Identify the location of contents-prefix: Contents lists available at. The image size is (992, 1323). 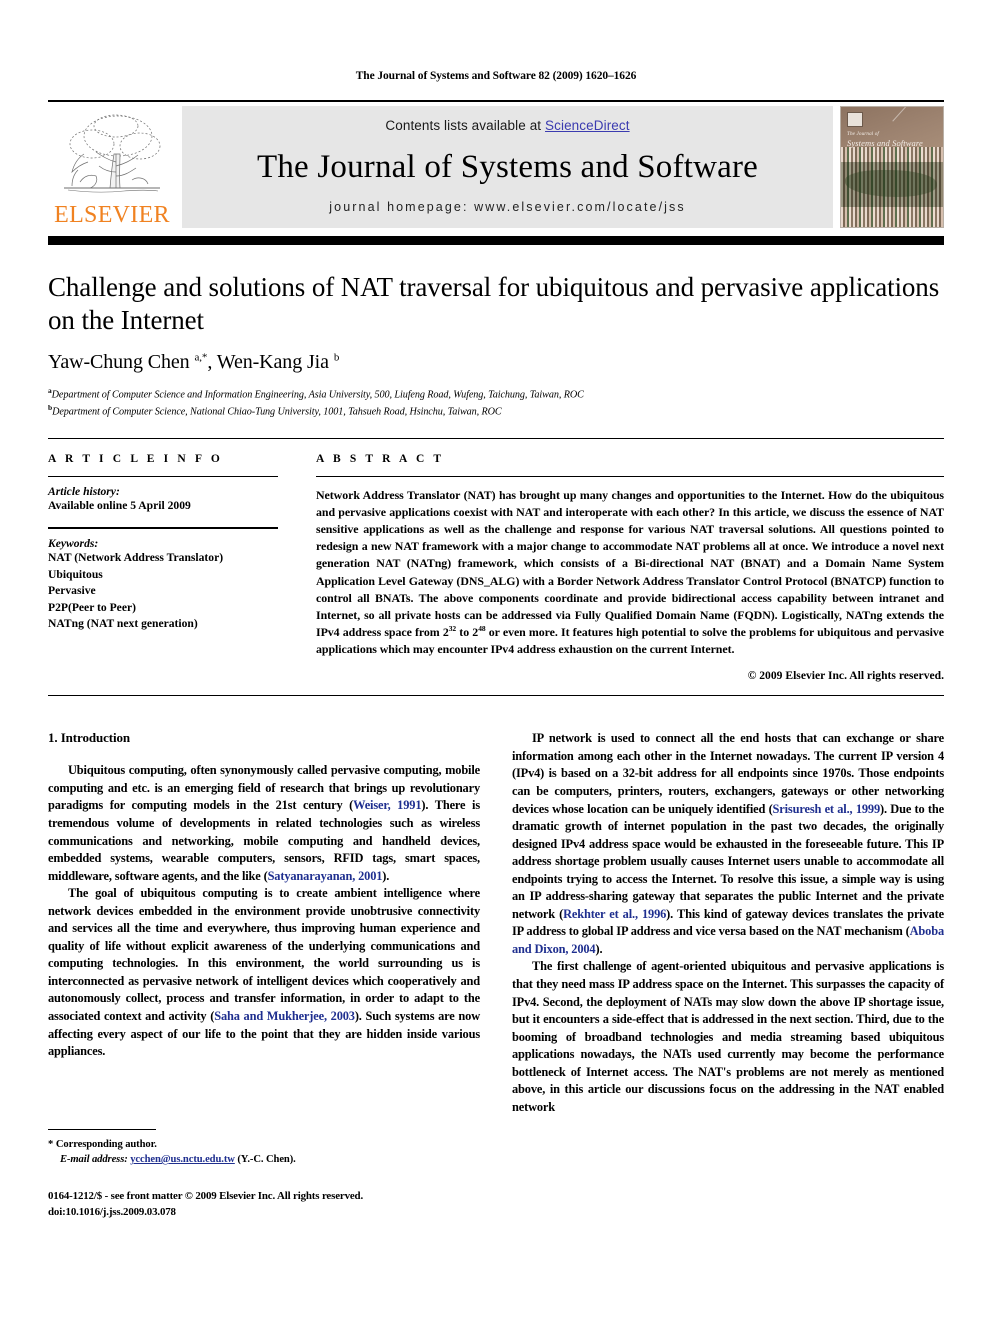
(465, 125).